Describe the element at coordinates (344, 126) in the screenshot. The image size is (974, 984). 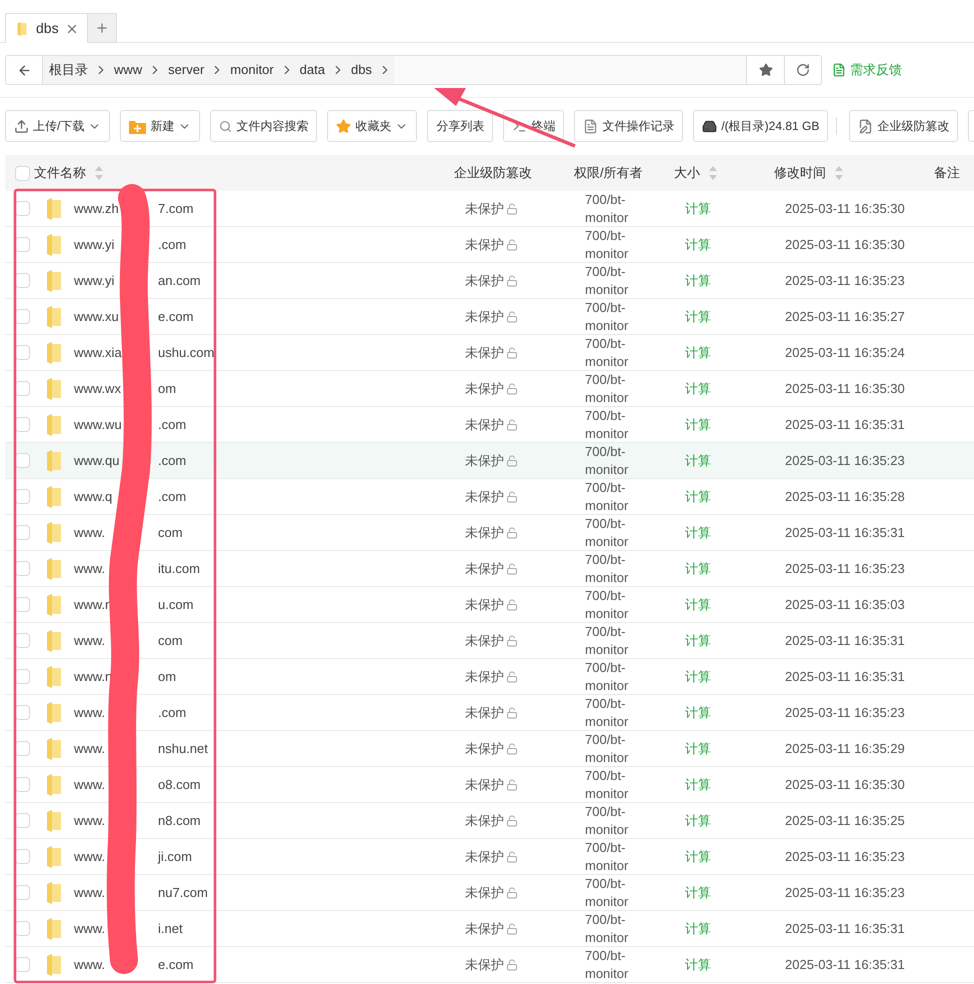
I see `star-icon` at that location.